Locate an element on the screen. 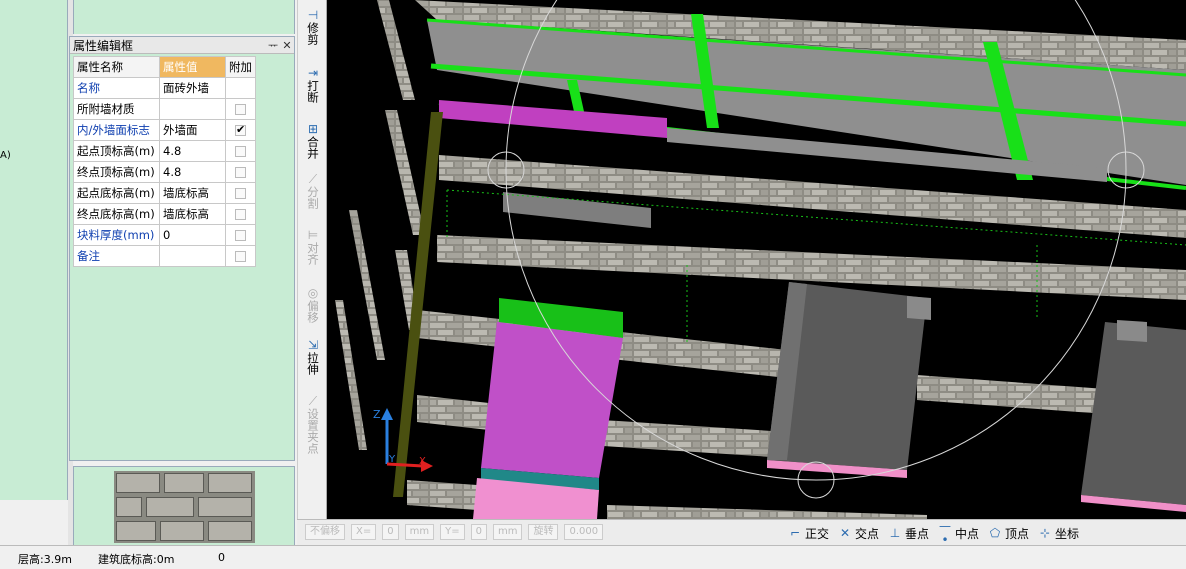 The height and width of the screenshot is (569, 1186). toolbar-button-align: ⊨ 对齐 is located at coordinates (313, 246).